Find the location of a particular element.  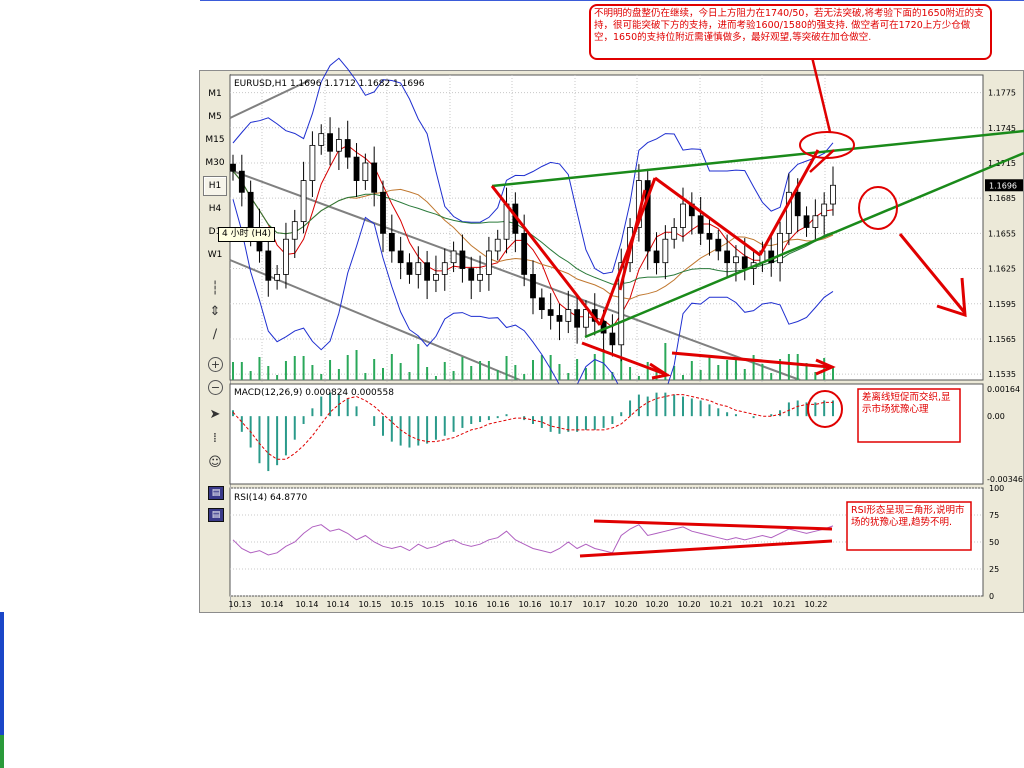

main-chart-title: EURUSD,H1 1.1696 1.1712 1.1682 1.1696 is located at coordinates (329, 84).